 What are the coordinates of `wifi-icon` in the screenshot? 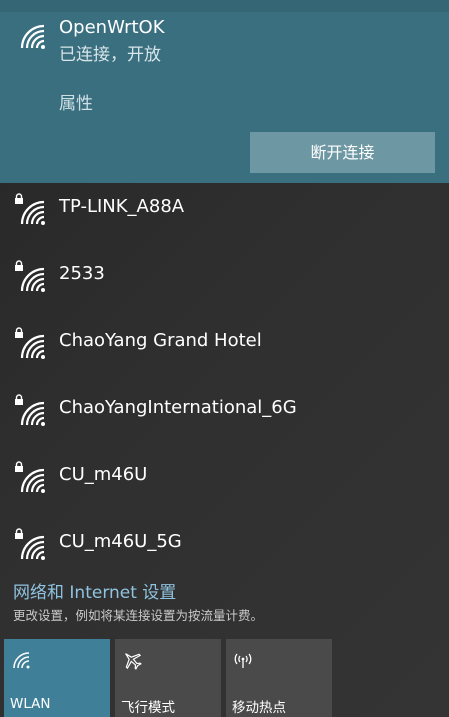 It's located at (21, 660).